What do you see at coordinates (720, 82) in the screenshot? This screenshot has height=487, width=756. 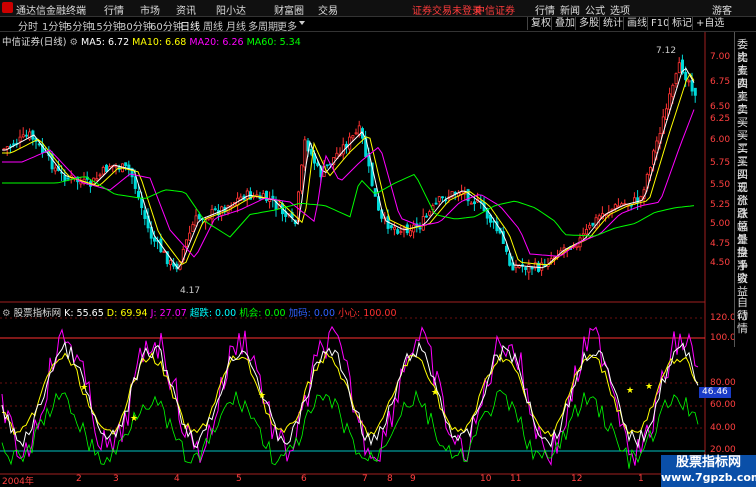 I see `price-tick: 6.75` at bounding box center [720, 82].